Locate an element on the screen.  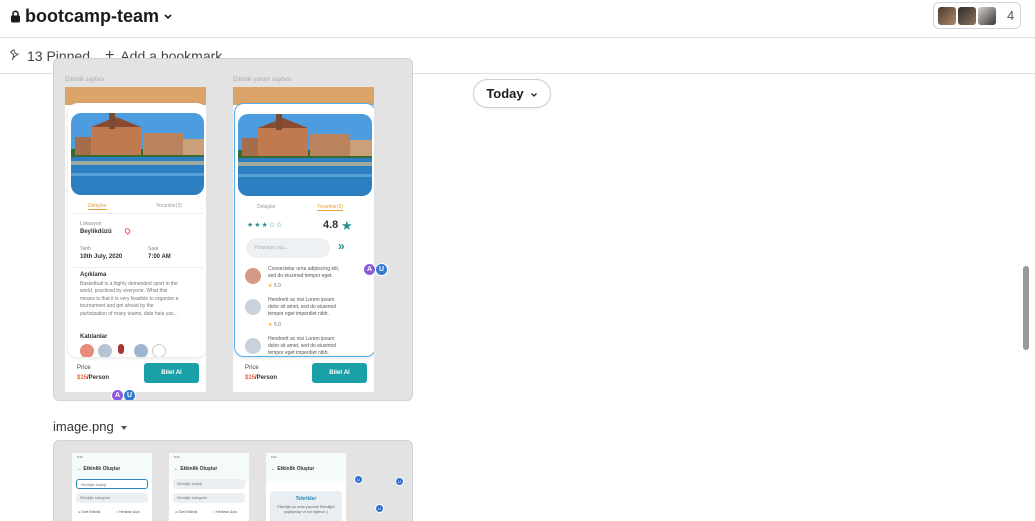
mockup-caption: Etkinlik yorum sayfası is located at coordinates (262, 80).